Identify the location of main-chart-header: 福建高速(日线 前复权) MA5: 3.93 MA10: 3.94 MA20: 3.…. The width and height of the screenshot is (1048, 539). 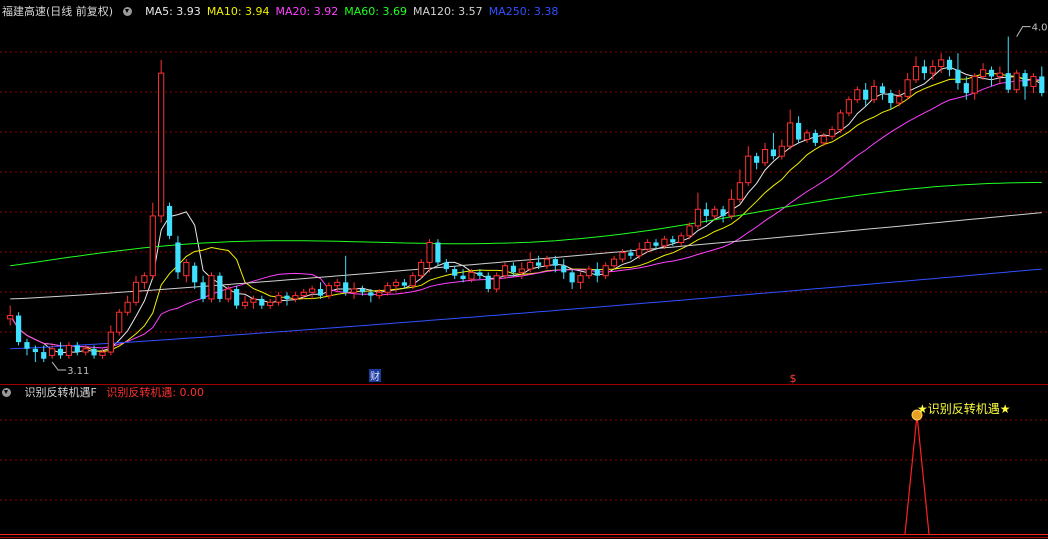
(286, 12).